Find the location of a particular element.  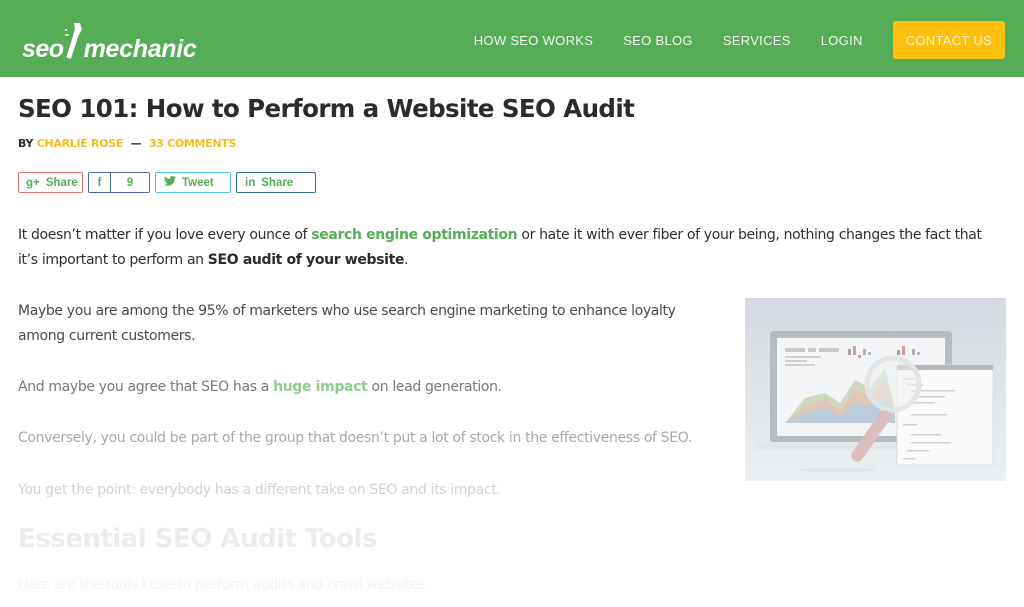

section-heading-tools: Essential SEO Audit Tools is located at coordinates (197, 539).